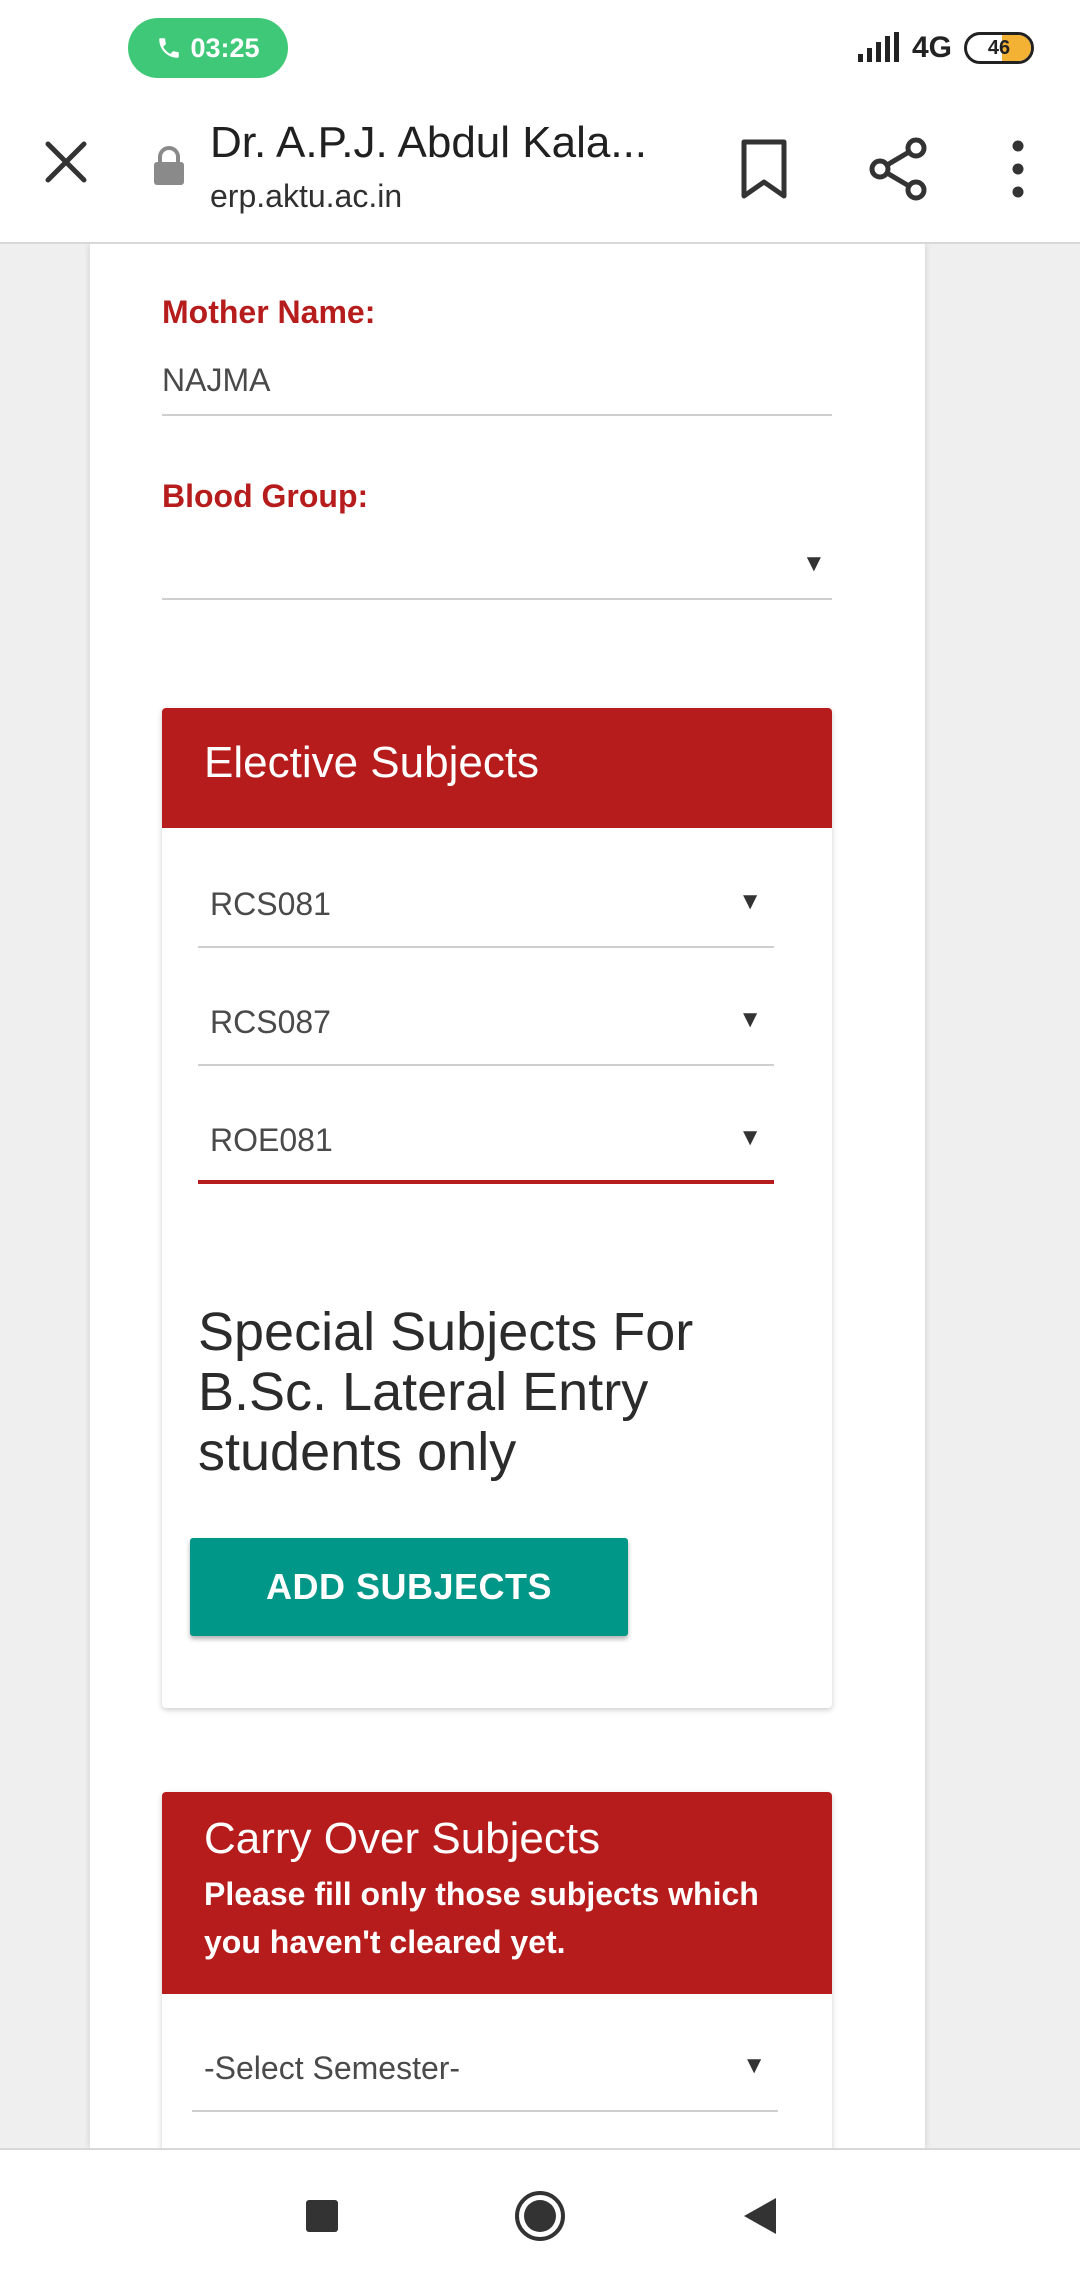 This screenshot has width=1080, height=2280. I want to click on elective-select-1-value: RCS081, so click(270, 904).